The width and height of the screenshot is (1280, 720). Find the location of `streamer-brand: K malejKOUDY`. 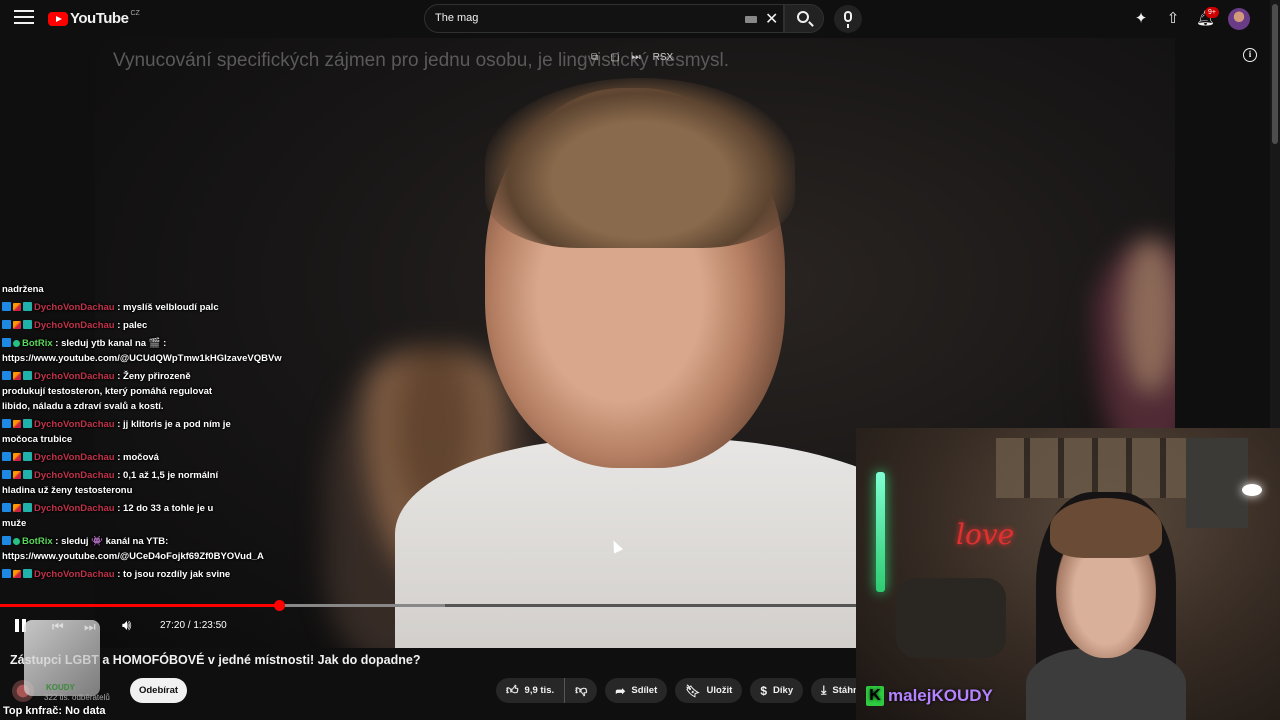

streamer-brand: K malejKOUDY is located at coordinates (929, 696).